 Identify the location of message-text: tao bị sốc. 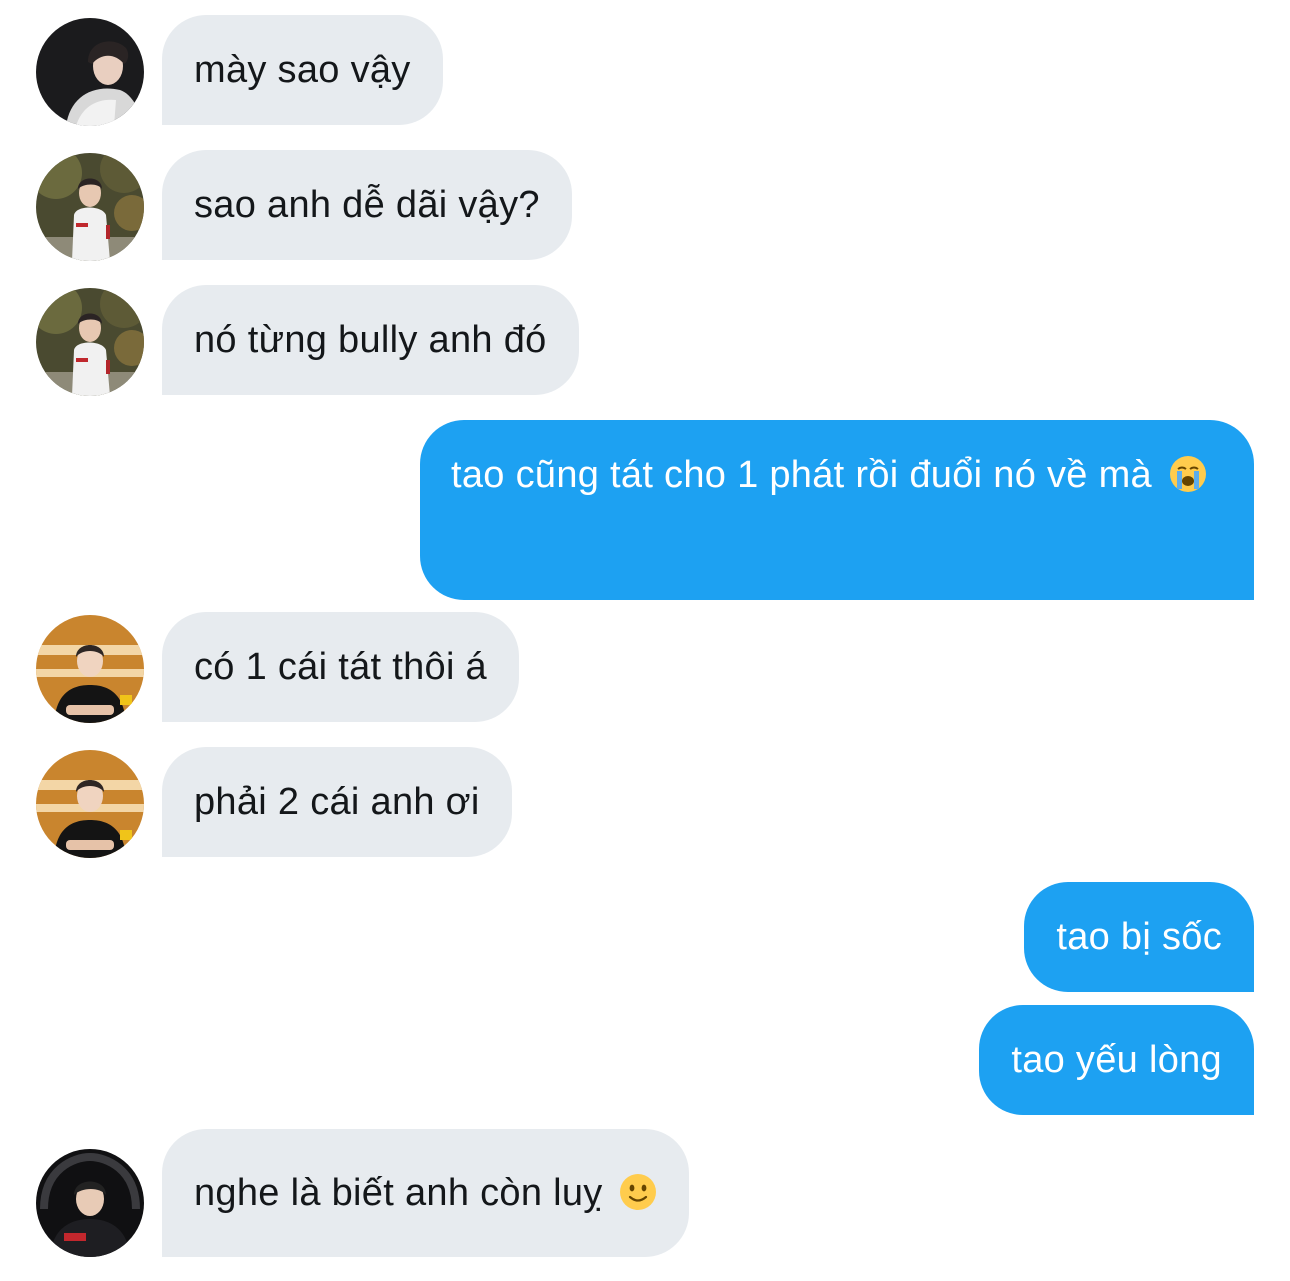
(1139, 937).